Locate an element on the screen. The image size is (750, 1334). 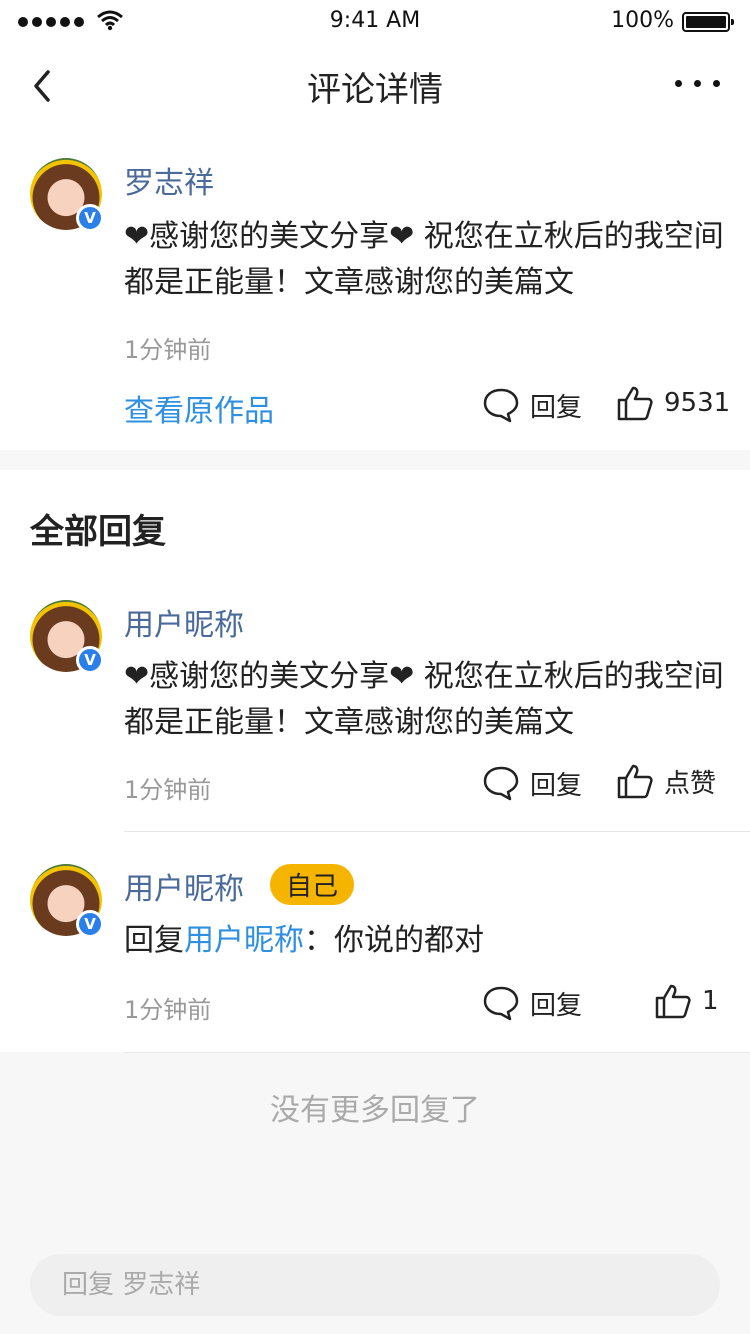
reply-content: 回复用户昵称：你说的都对 is located at coordinates (424, 941).